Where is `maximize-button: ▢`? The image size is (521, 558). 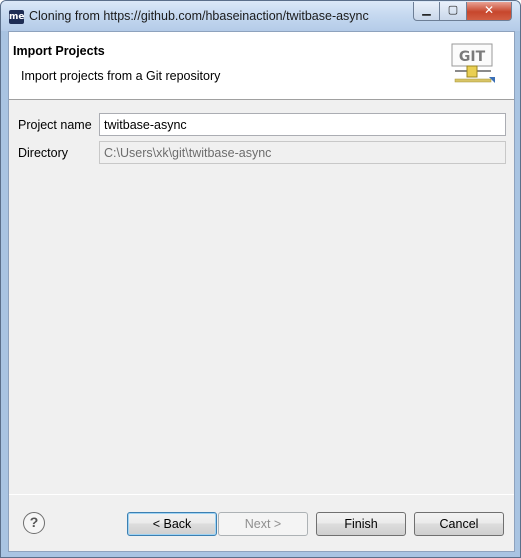 maximize-button: ▢ is located at coordinates (453, 11).